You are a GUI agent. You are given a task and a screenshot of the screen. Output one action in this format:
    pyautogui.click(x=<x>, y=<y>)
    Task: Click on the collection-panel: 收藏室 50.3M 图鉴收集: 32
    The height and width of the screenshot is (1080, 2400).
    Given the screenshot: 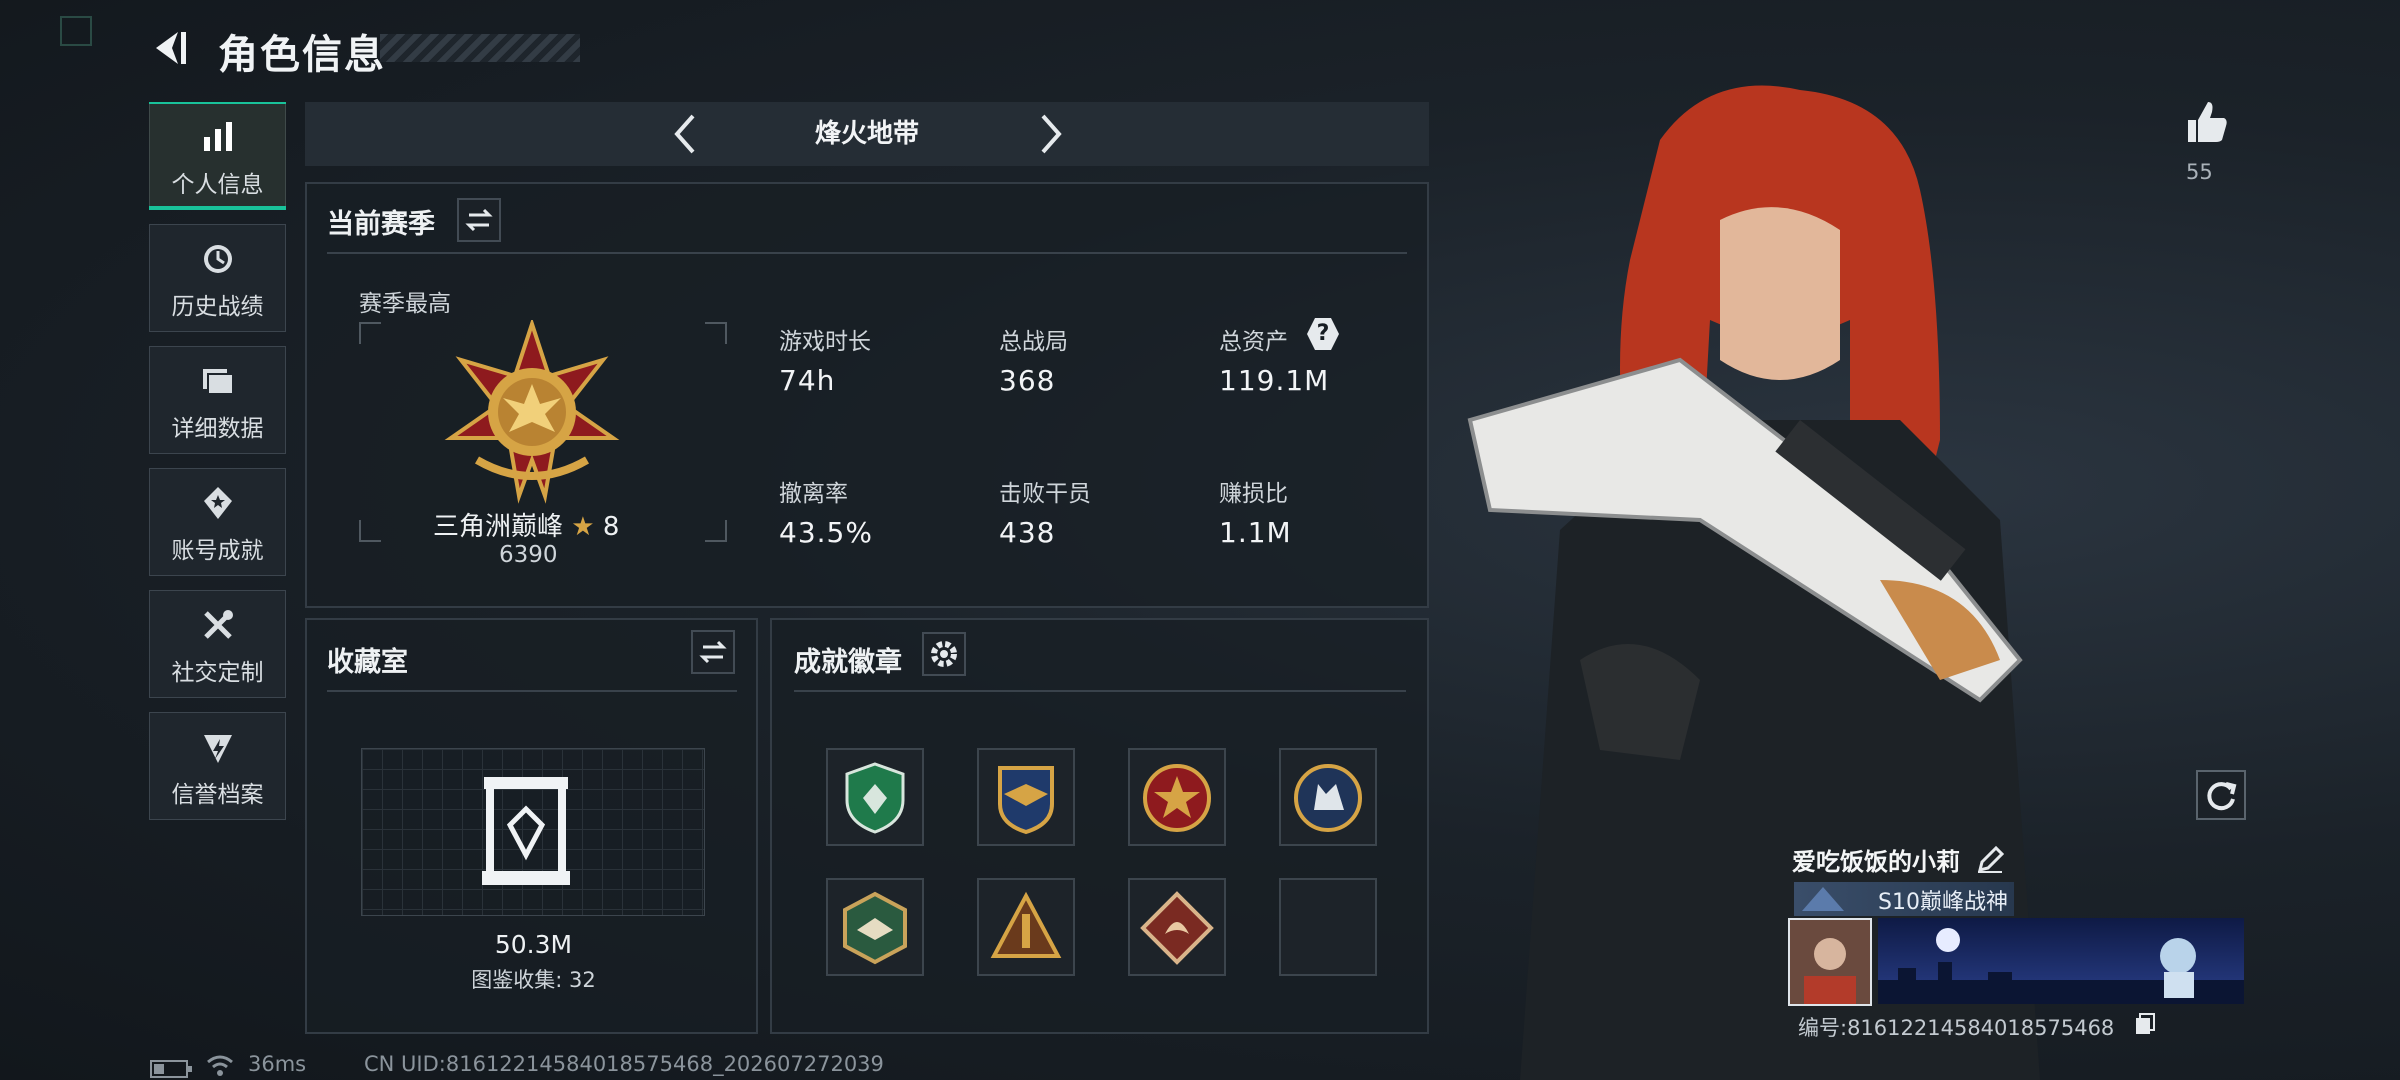 What is the action you would take?
    pyautogui.click(x=531, y=826)
    